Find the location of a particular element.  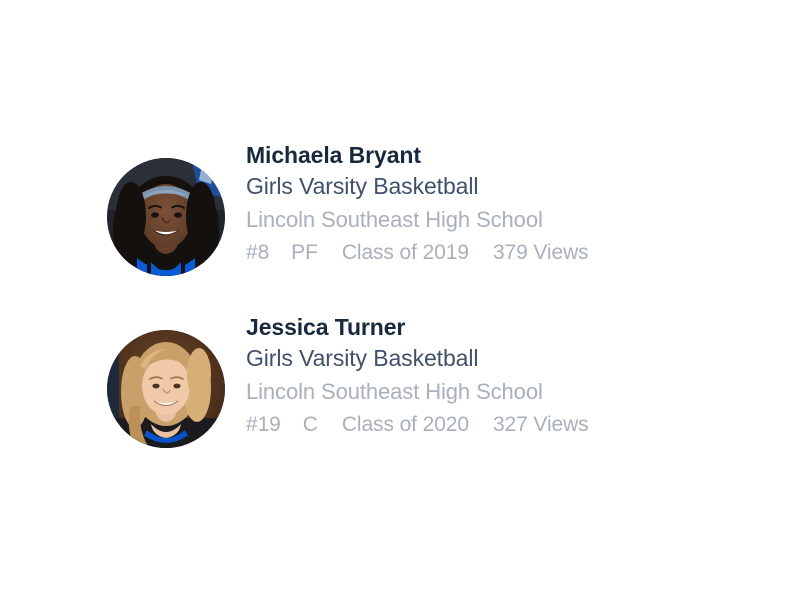

jersey-number: #8 is located at coordinates (258, 252).